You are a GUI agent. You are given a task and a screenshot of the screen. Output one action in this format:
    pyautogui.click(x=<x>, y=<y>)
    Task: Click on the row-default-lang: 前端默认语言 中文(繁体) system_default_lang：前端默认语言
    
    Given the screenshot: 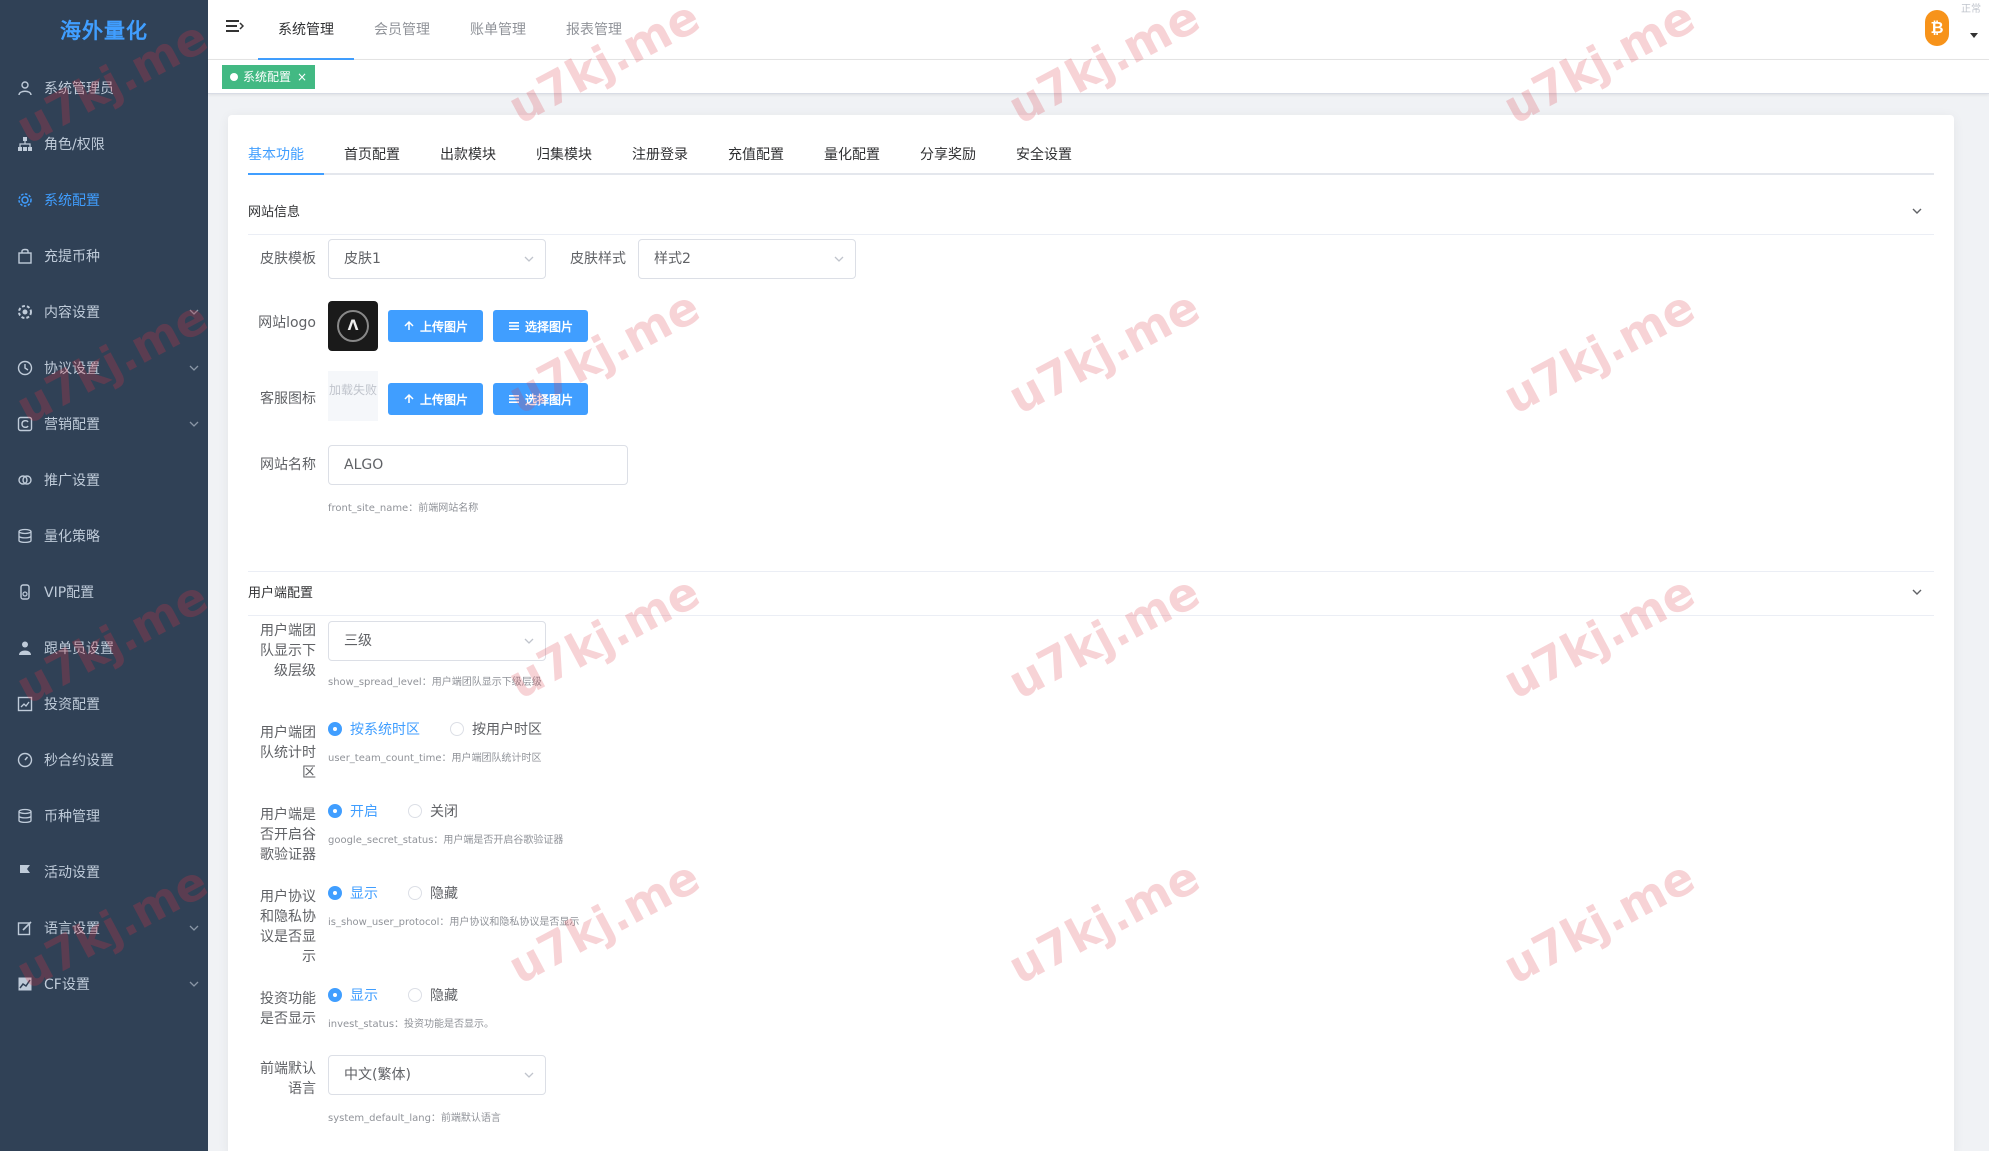 What is the action you would take?
    pyautogui.click(x=397, y=1089)
    